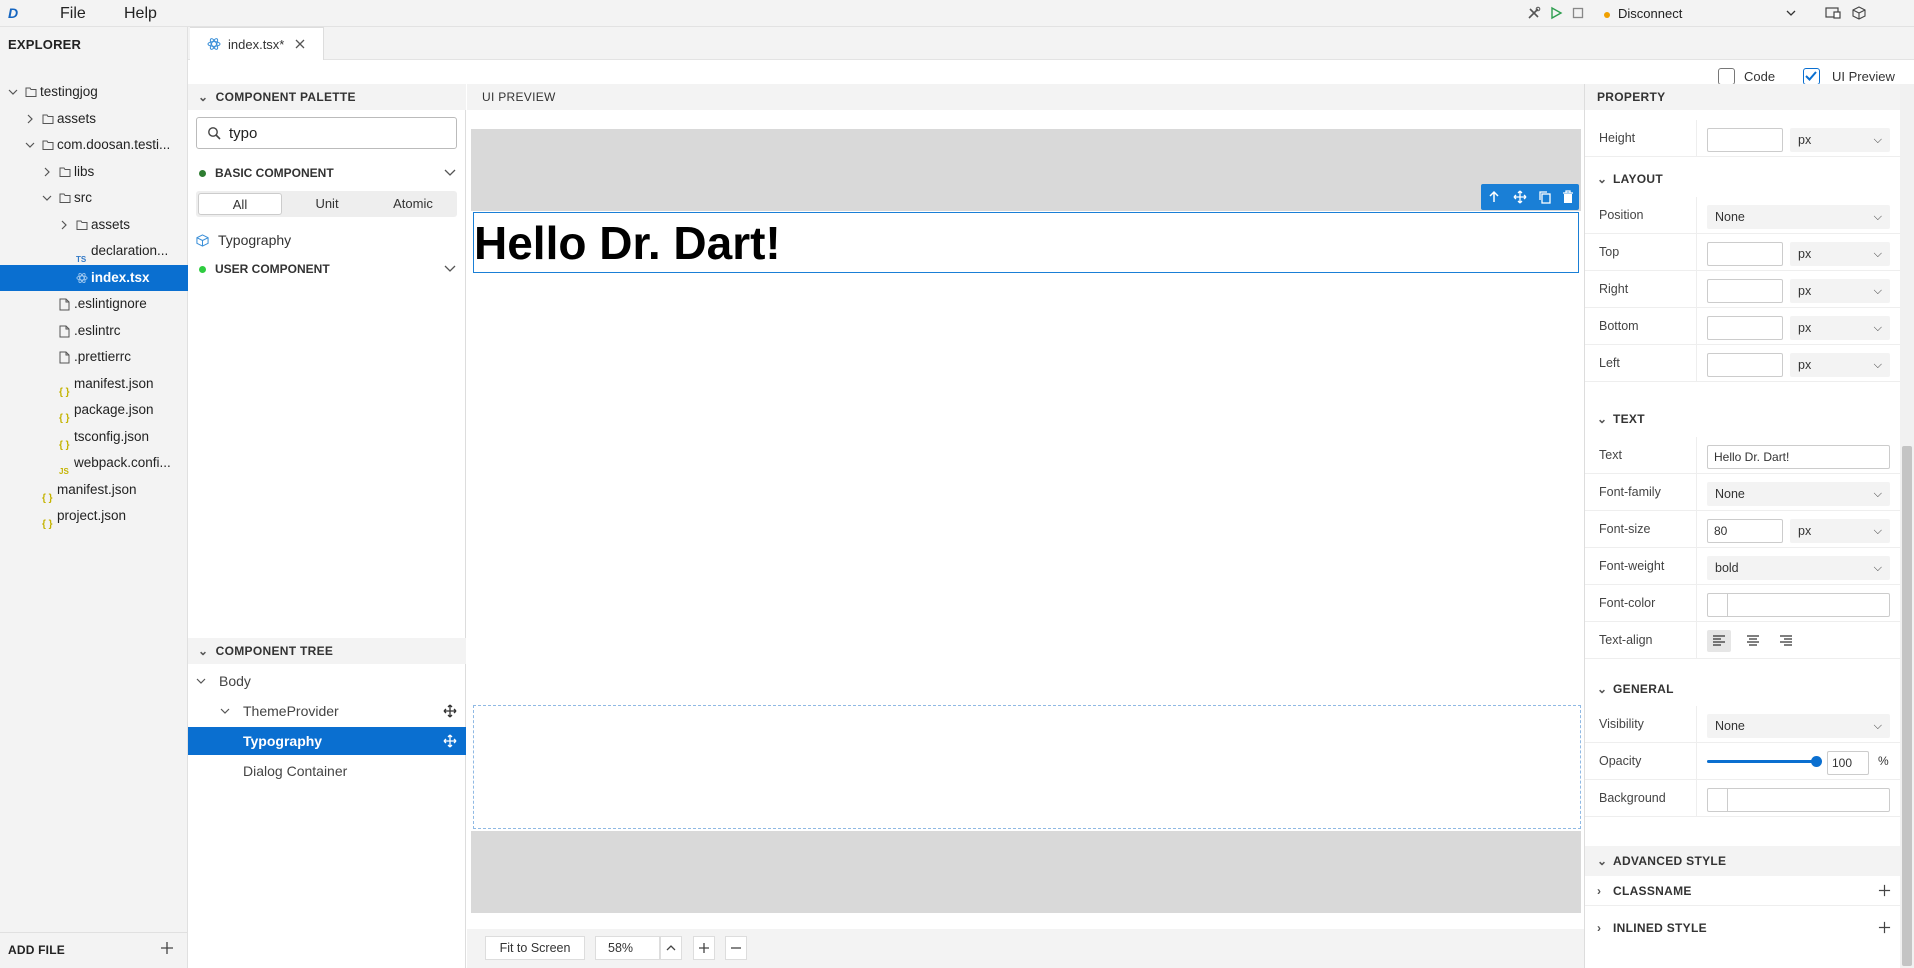 Image resolution: width=1914 pixels, height=968 pixels. Describe the element at coordinates (94, 277) in the screenshot. I see `explorer-tree-item: index.tsx` at that location.